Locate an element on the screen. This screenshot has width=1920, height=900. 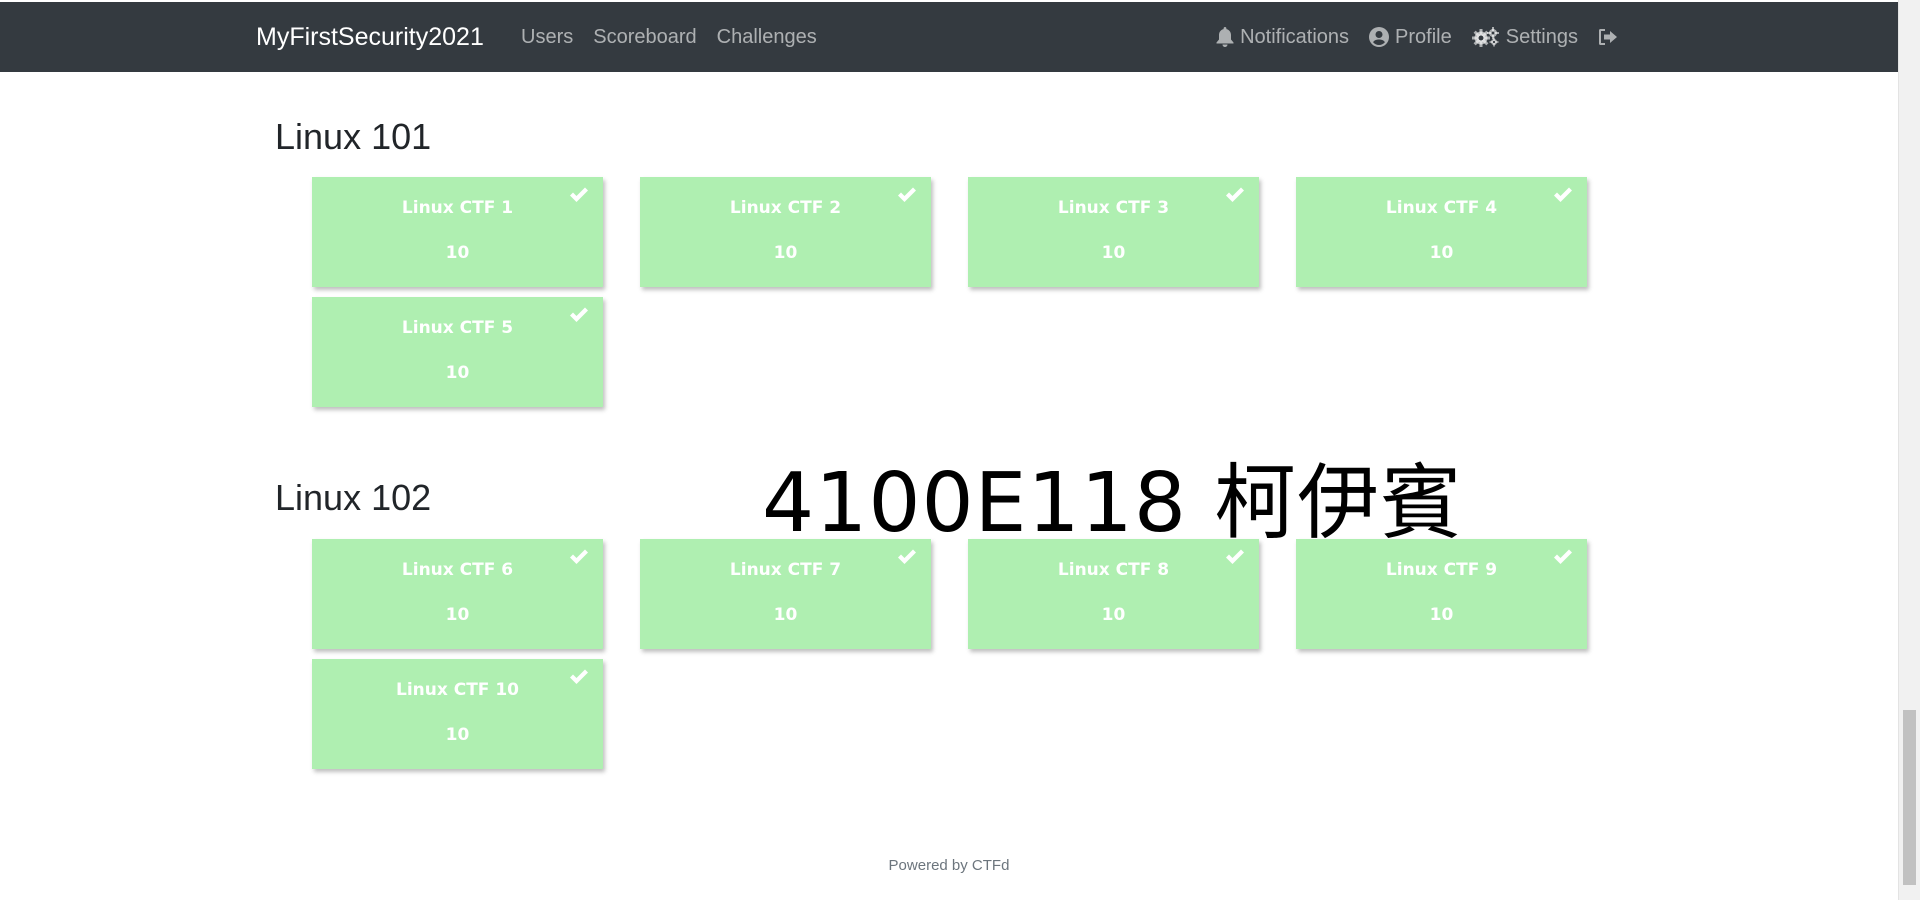
notifications-label: Notifications is located at coordinates (1295, 36).